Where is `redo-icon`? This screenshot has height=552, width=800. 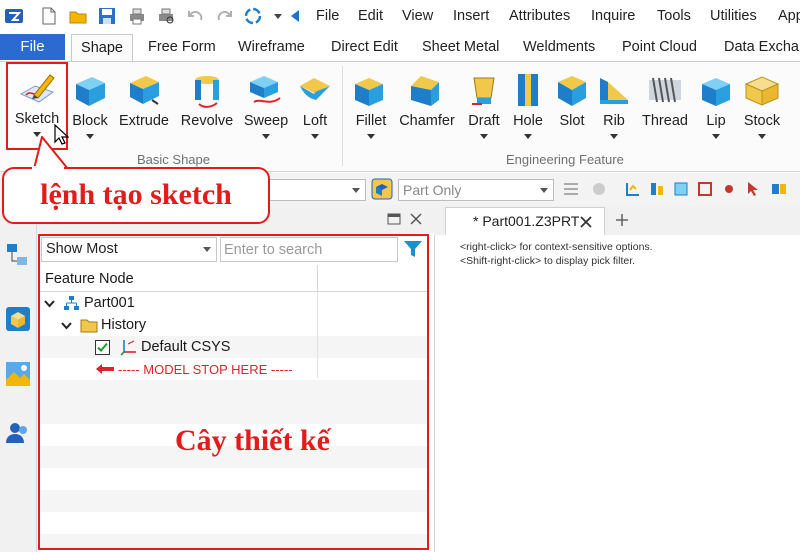
redo-icon is located at coordinates (224, 16).